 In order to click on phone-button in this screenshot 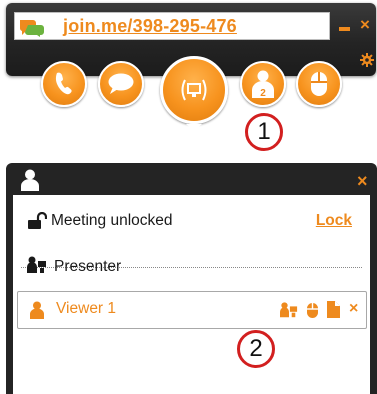, I will do `click(64, 84)`.